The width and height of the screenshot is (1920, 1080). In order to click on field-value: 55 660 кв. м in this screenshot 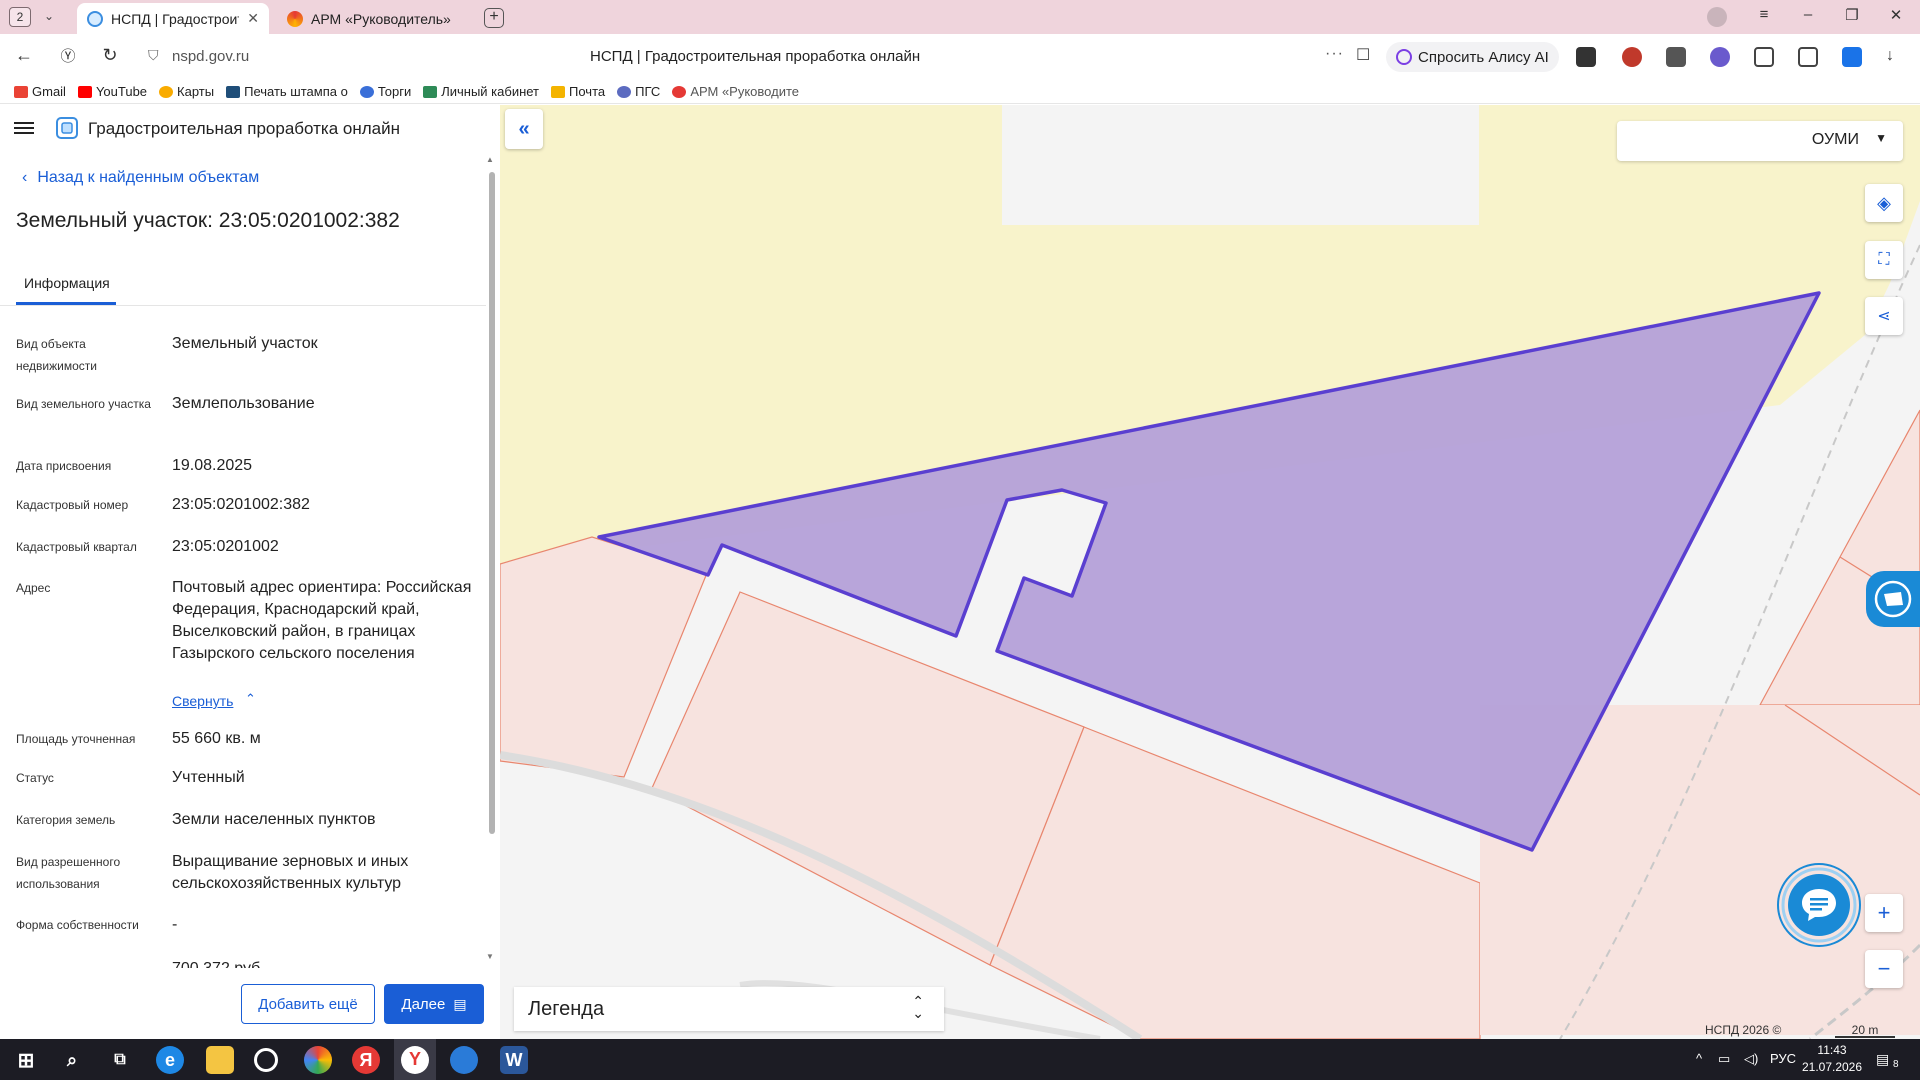, I will do `click(216, 738)`.